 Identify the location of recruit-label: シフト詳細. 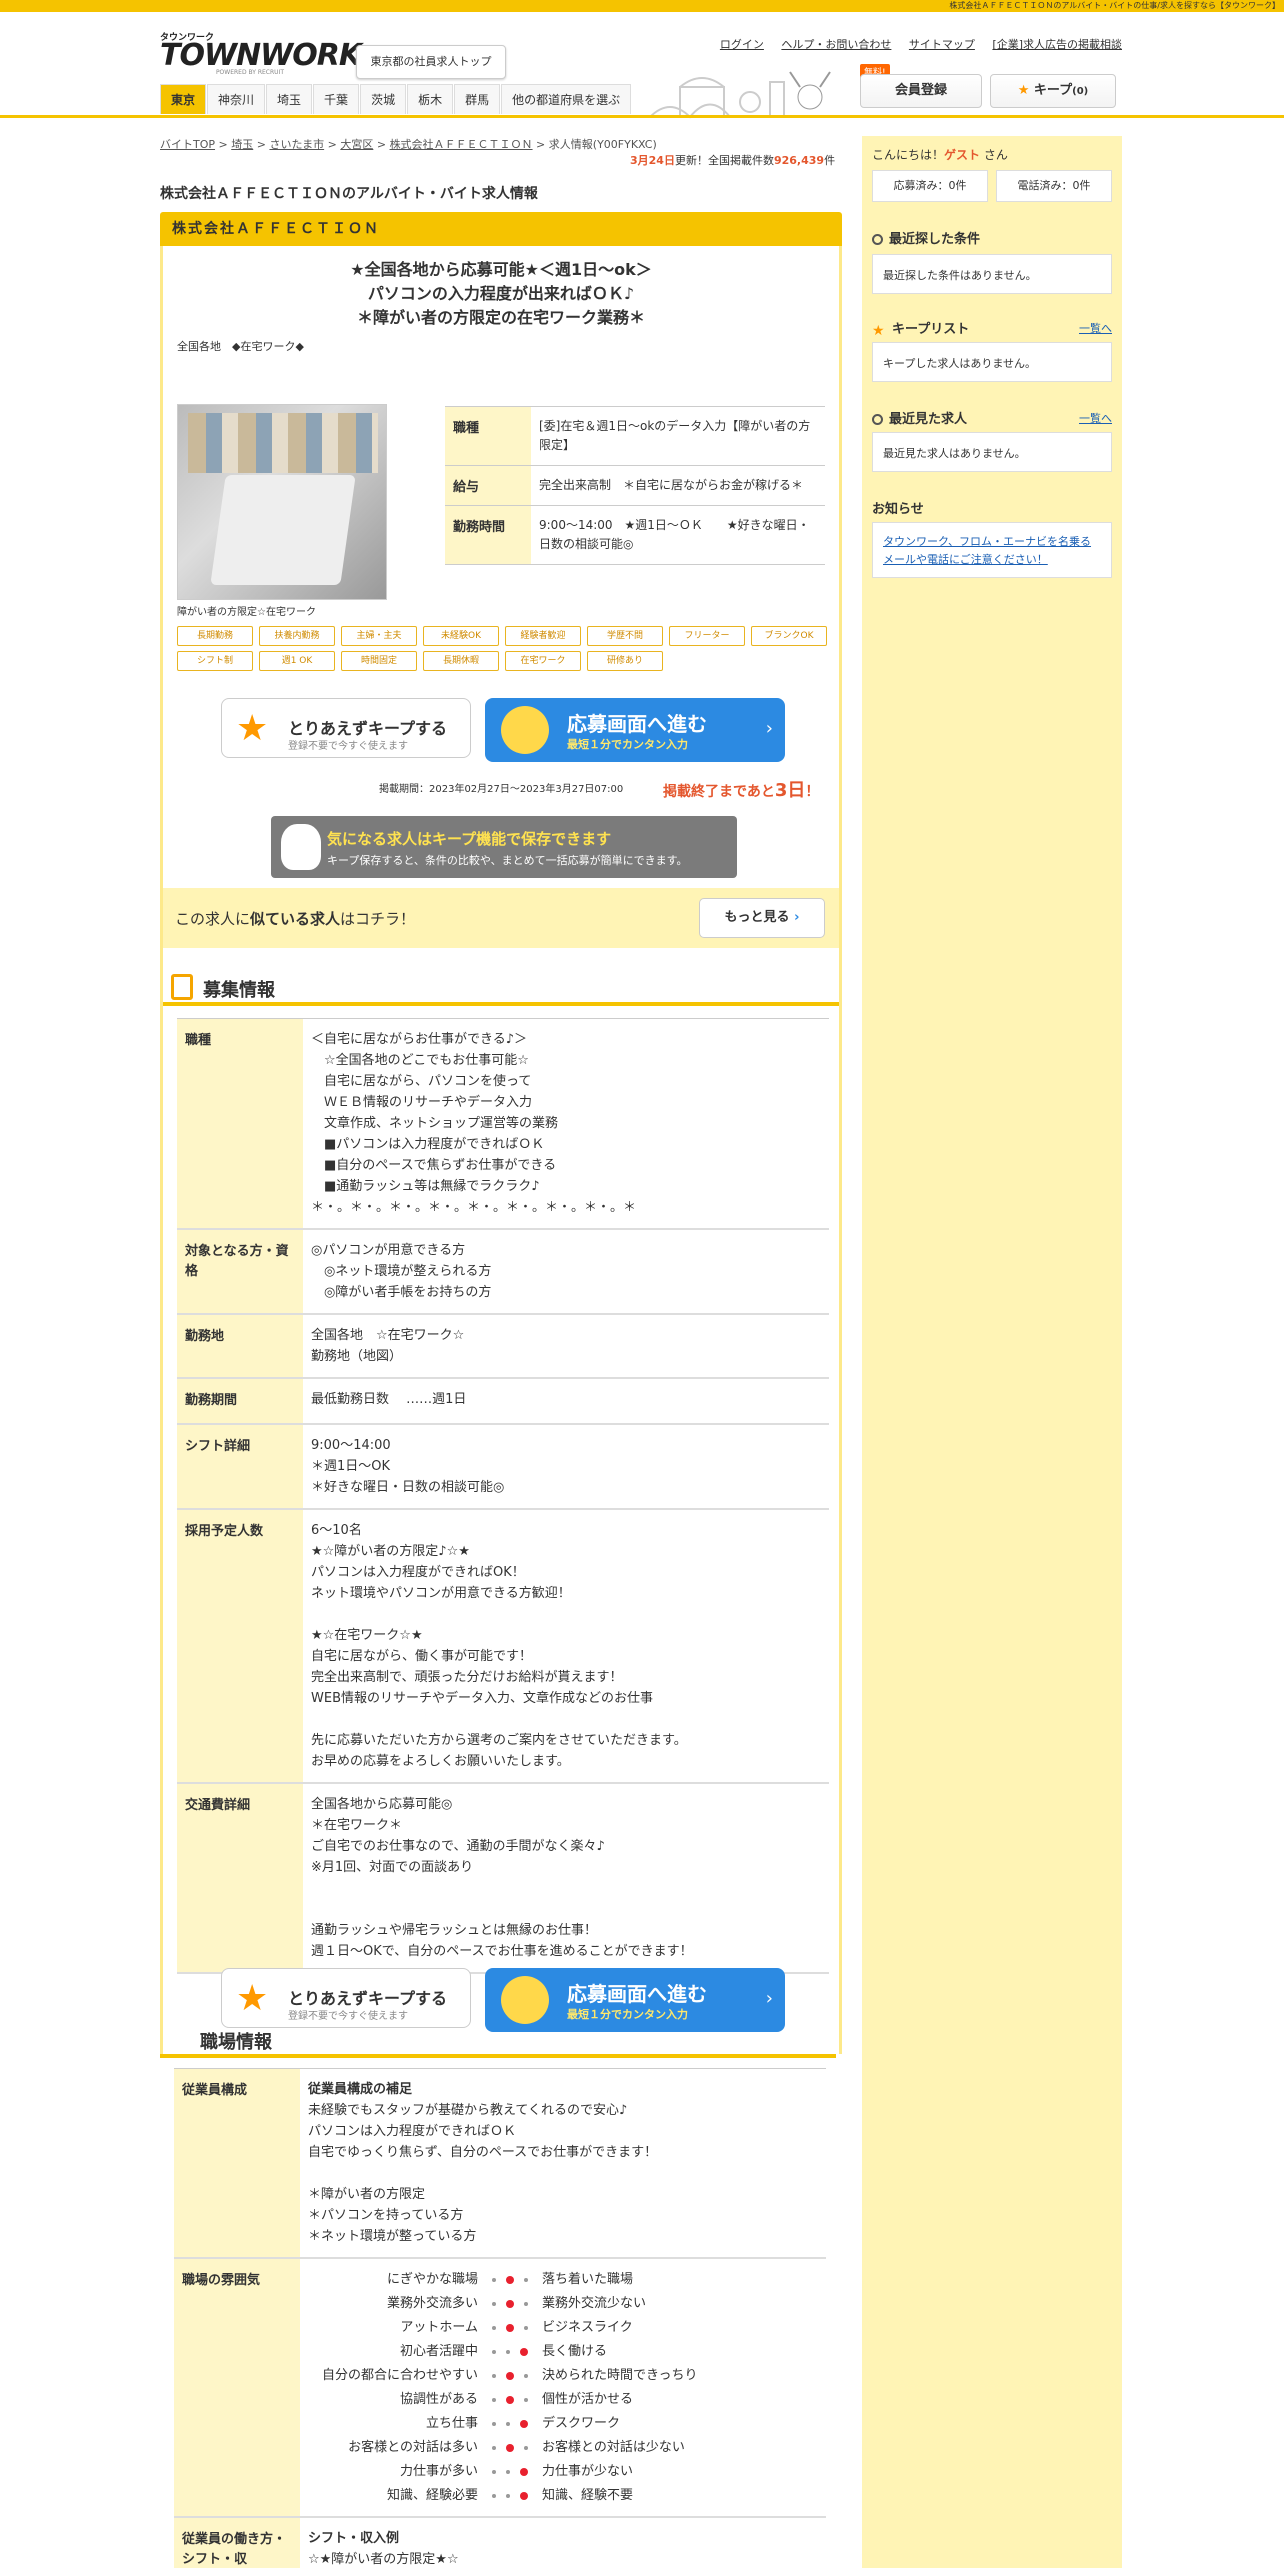
(240, 1466).